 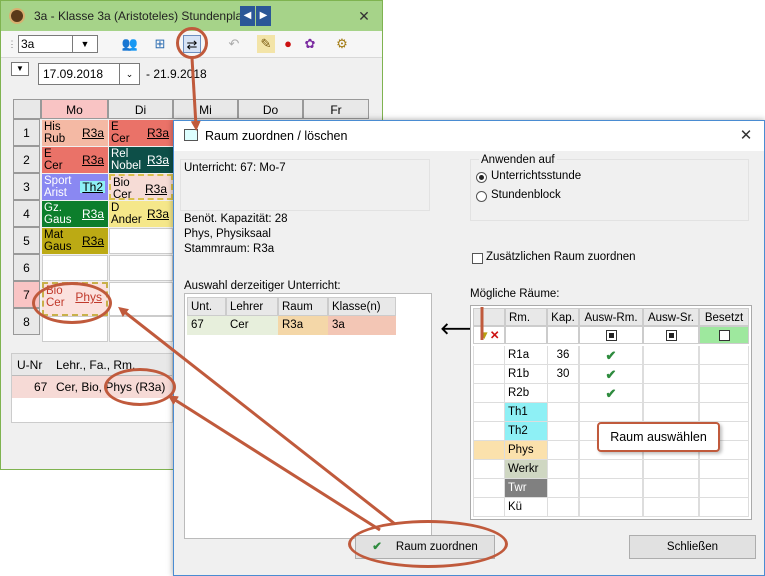 What do you see at coordinates (308, 416) in the screenshot?
I see `current-lesson-table: Unt. Lehrer Raum Klasse(n) 67 Cer R3a 3a` at bounding box center [308, 416].